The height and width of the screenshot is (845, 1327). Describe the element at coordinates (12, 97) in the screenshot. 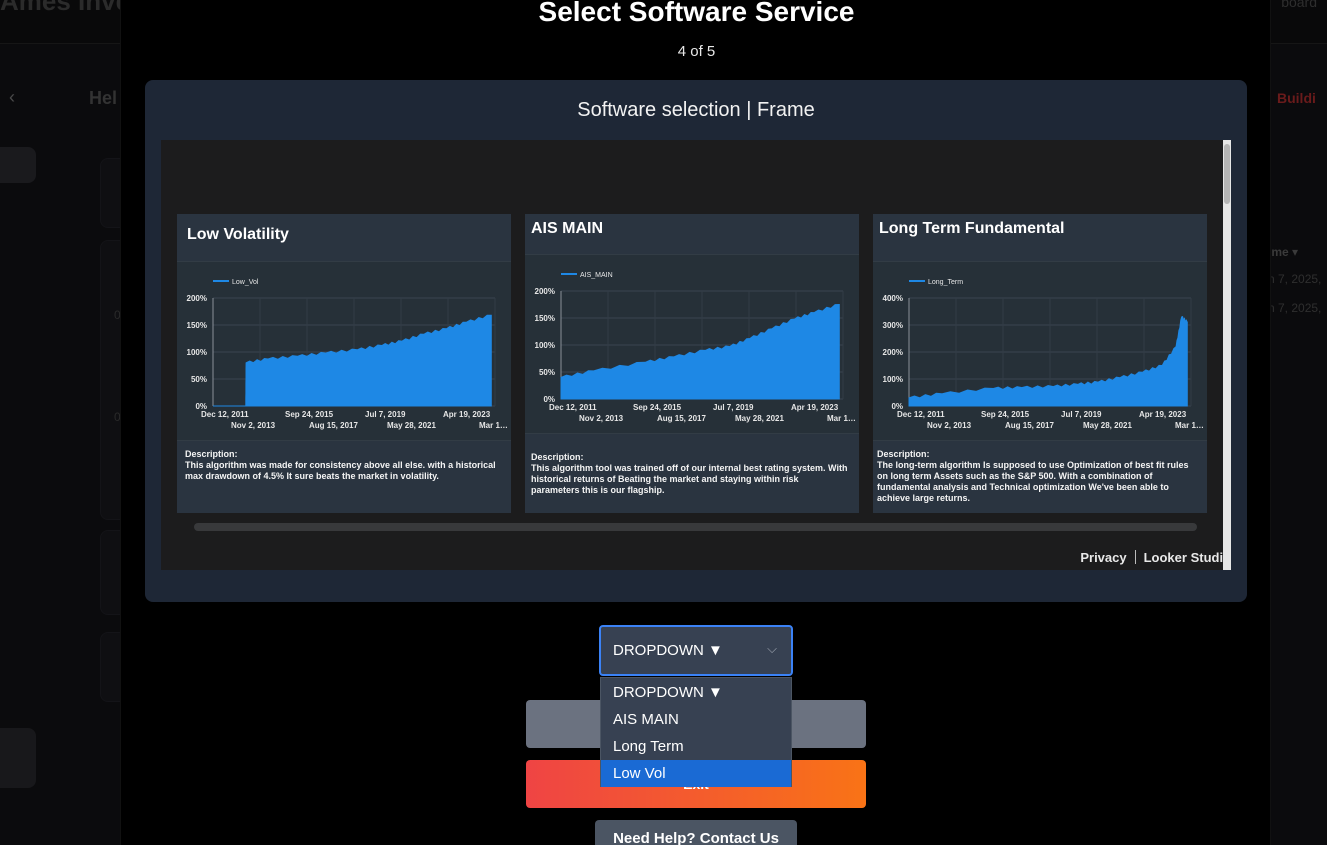

I see `back-icon: ‹` at that location.